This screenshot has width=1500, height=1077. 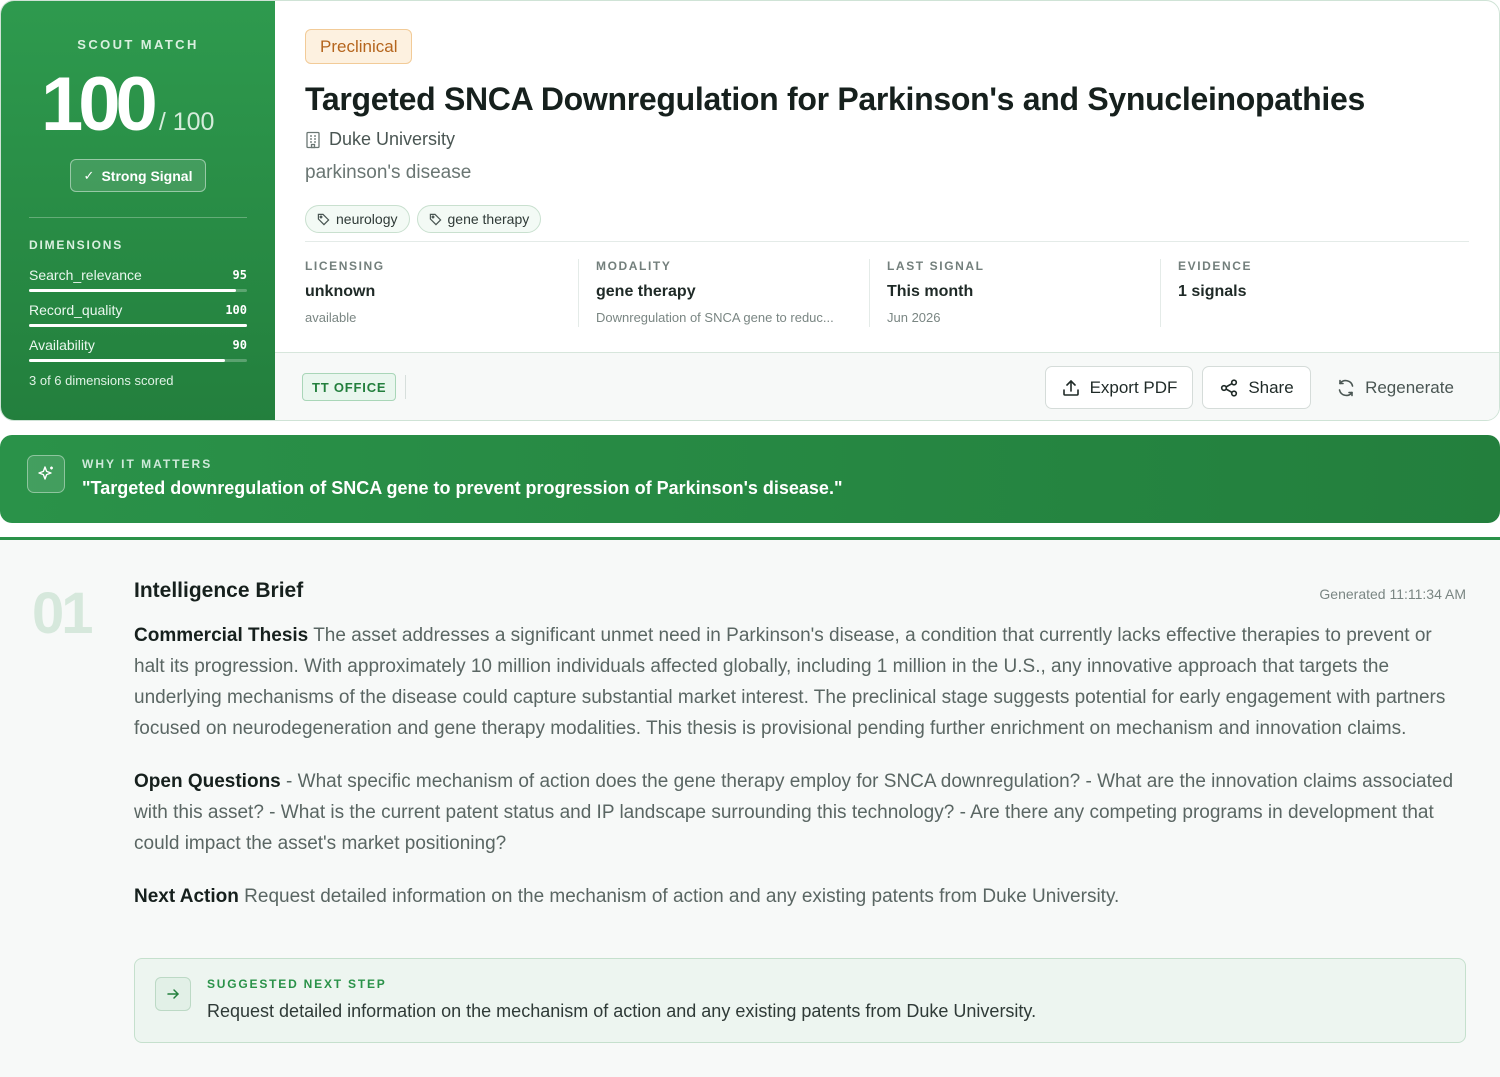 What do you see at coordinates (239, 345) in the screenshot?
I see `dimension-value: 90` at bounding box center [239, 345].